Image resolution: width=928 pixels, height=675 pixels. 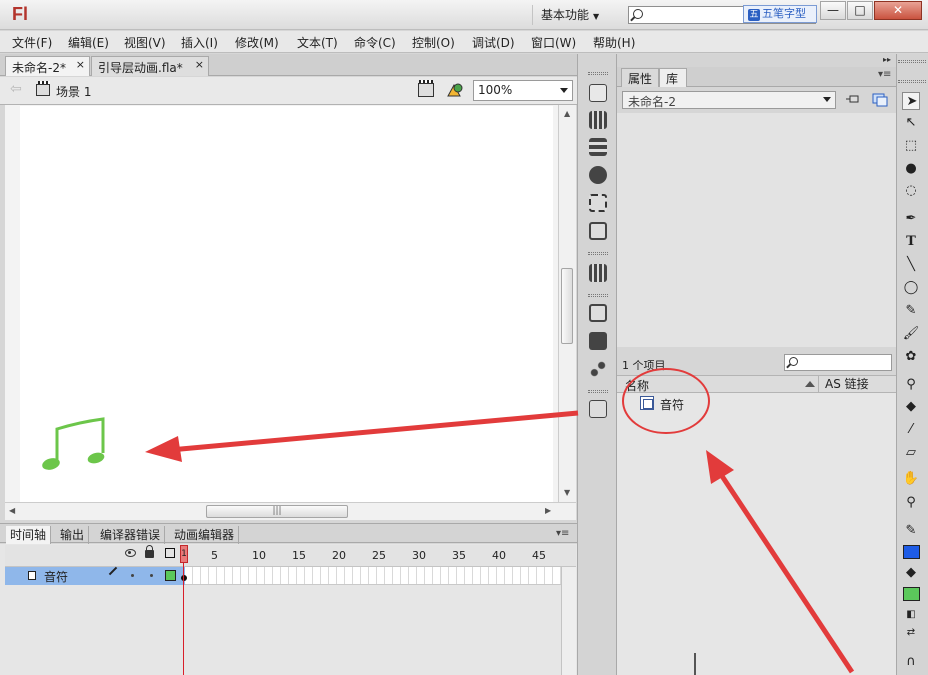 I want to click on stroke-color-tool: ✎, so click(x=911, y=531).